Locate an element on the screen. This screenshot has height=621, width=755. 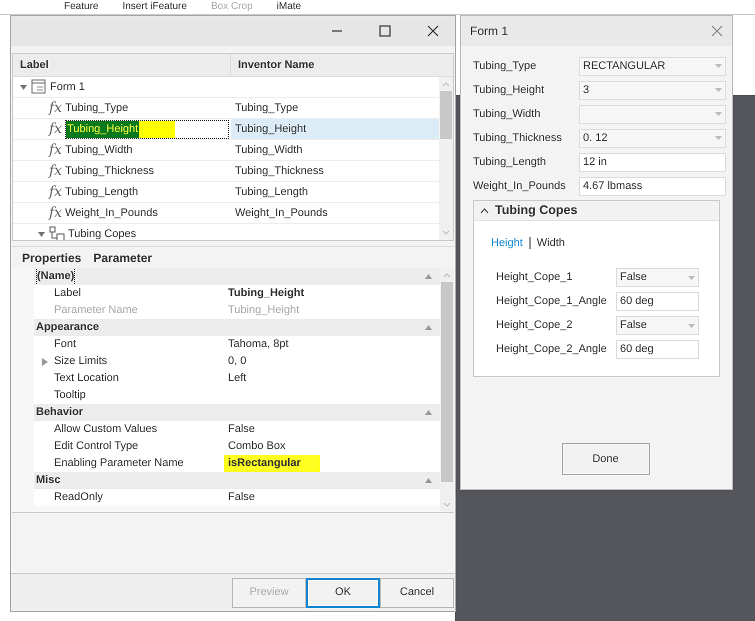
panel-title: Properties is located at coordinates (52, 258).